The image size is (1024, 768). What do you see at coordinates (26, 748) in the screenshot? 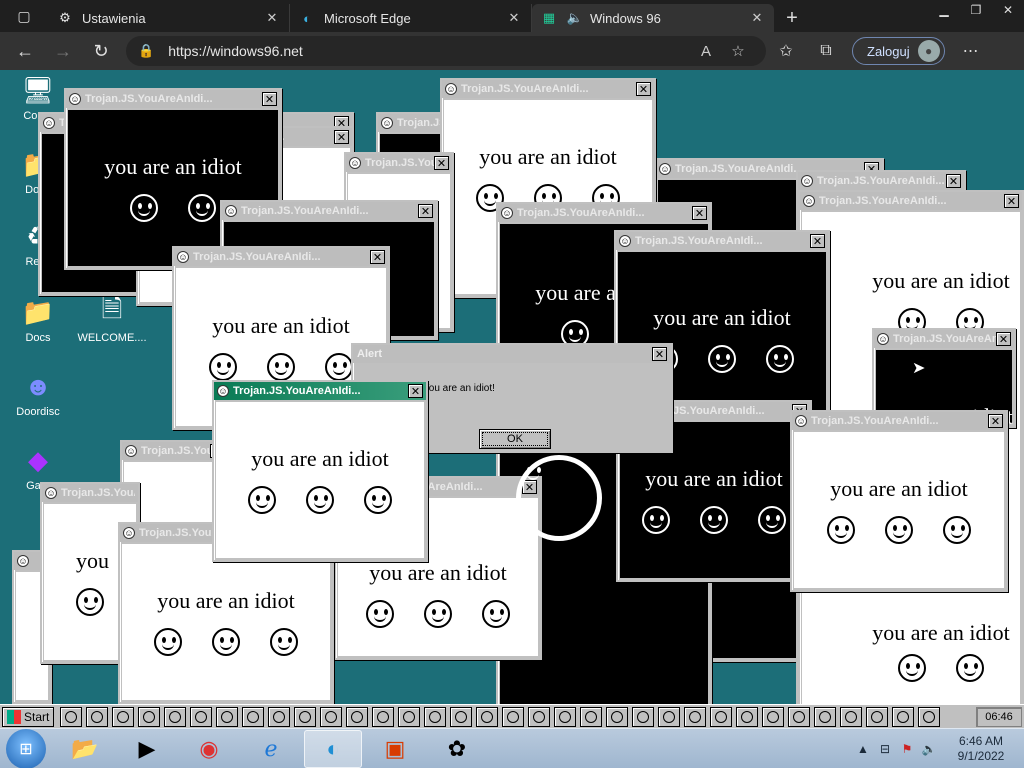
I see `windows-start-orb: ⊞` at bounding box center [26, 748].